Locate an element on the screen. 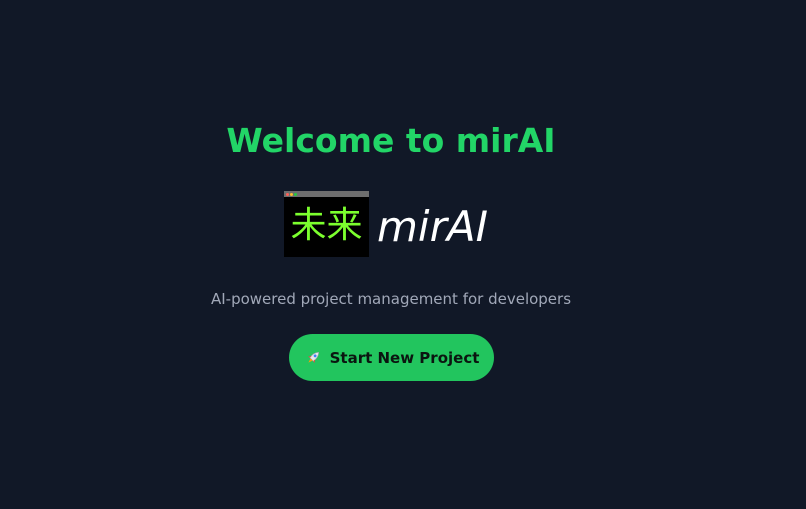 The image size is (806, 509). logo-kanji: 未来 is located at coordinates (326, 225).